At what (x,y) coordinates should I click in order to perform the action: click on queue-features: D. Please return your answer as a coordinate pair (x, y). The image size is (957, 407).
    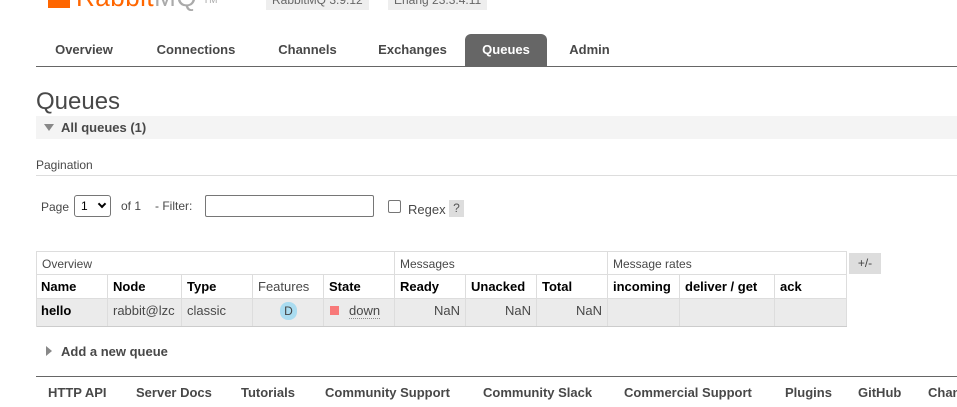
    Looking at the image, I should click on (288, 312).